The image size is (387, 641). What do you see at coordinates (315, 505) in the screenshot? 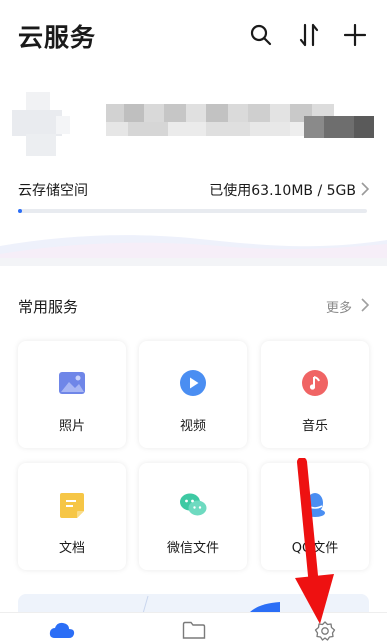
I see `qq-icon` at bounding box center [315, 505].